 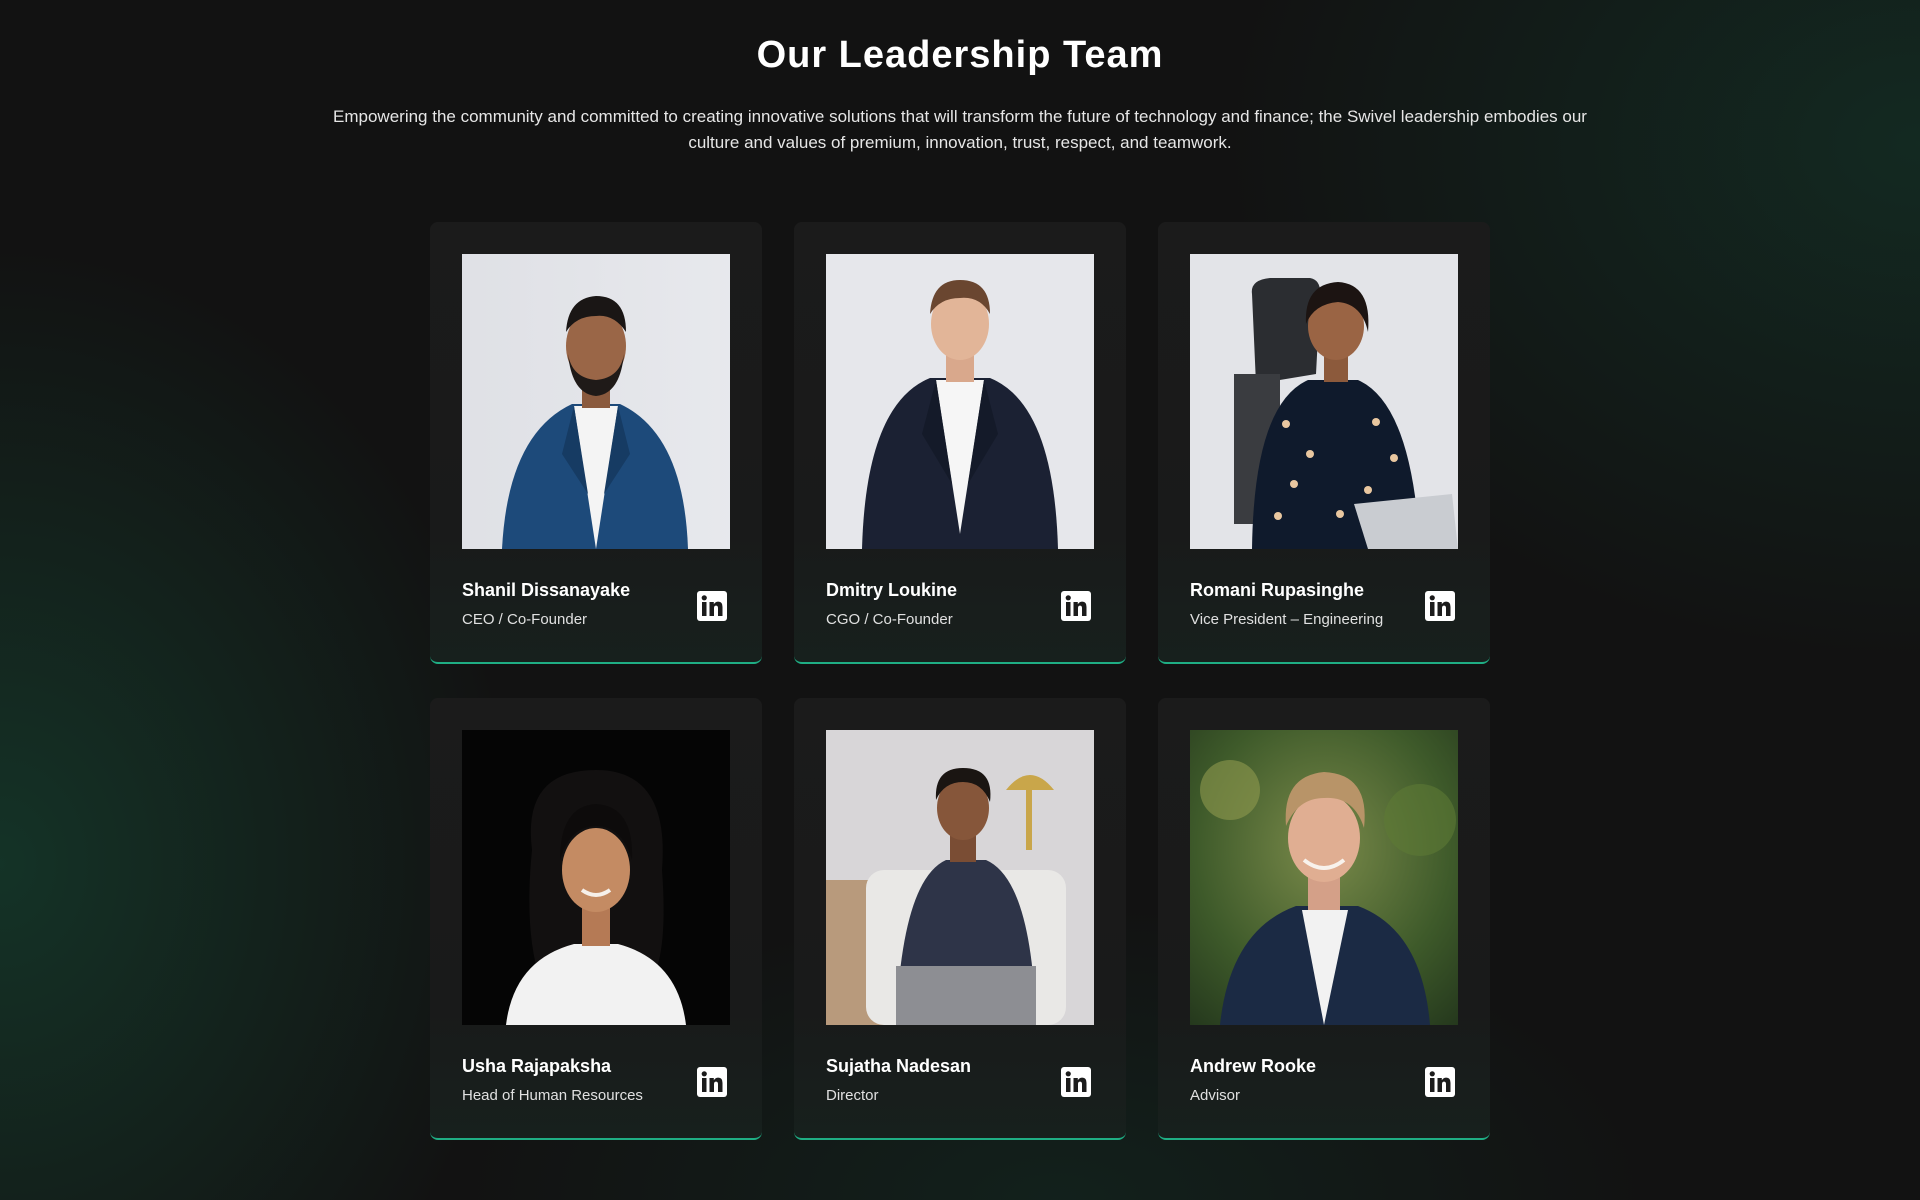 I want to click on member-role: Advisor, so click(x=1215, y=1095).